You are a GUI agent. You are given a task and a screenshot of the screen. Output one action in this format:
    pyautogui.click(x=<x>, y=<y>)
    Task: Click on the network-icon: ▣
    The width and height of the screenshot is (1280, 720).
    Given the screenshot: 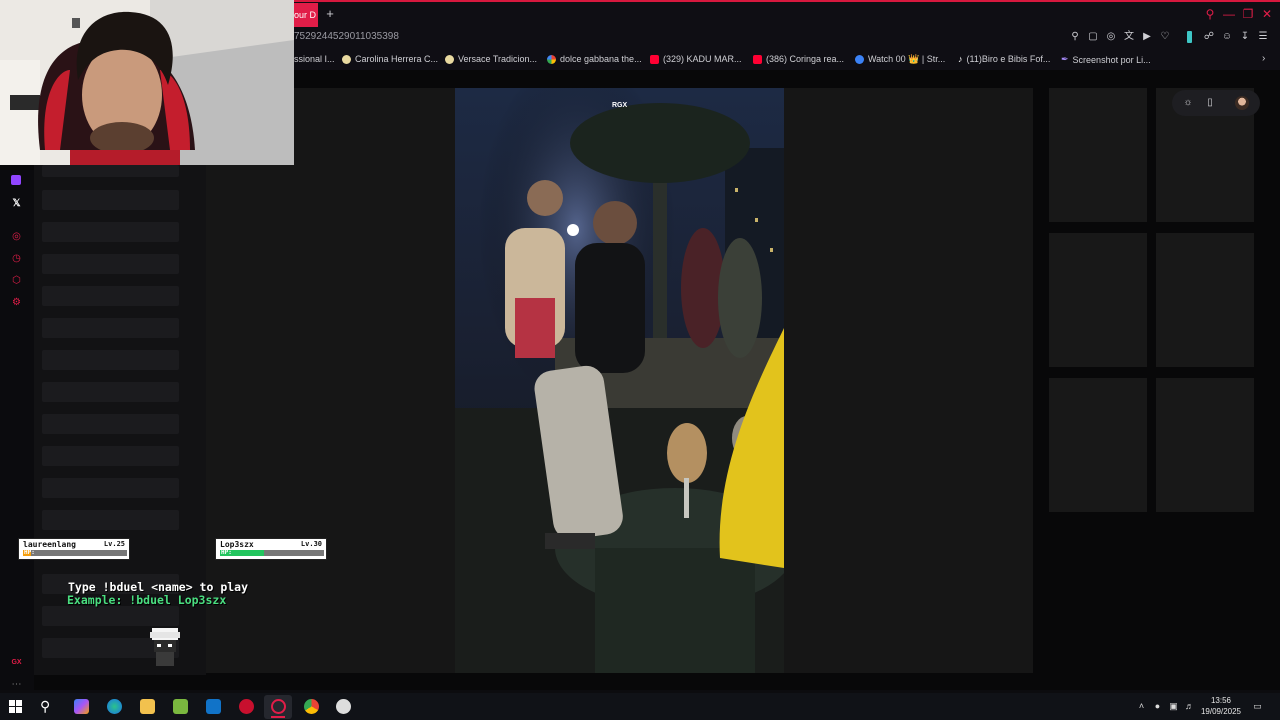 What is the action you would take?
    pyautogui.click(x=1173, y=706)
    